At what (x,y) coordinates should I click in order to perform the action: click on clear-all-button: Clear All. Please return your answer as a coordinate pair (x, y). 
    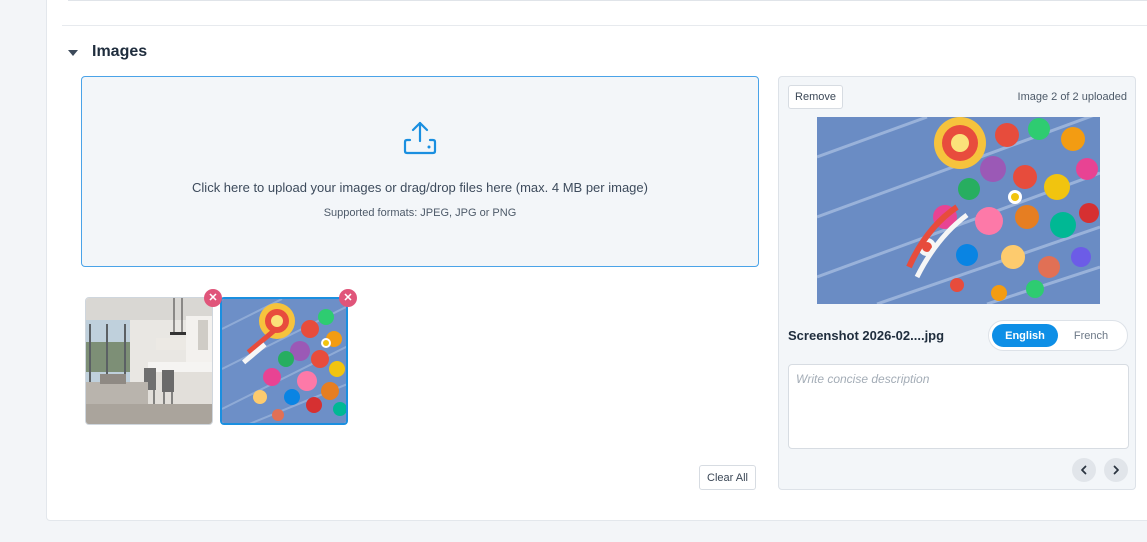
    Looking at the image, I should click on (727, 477).